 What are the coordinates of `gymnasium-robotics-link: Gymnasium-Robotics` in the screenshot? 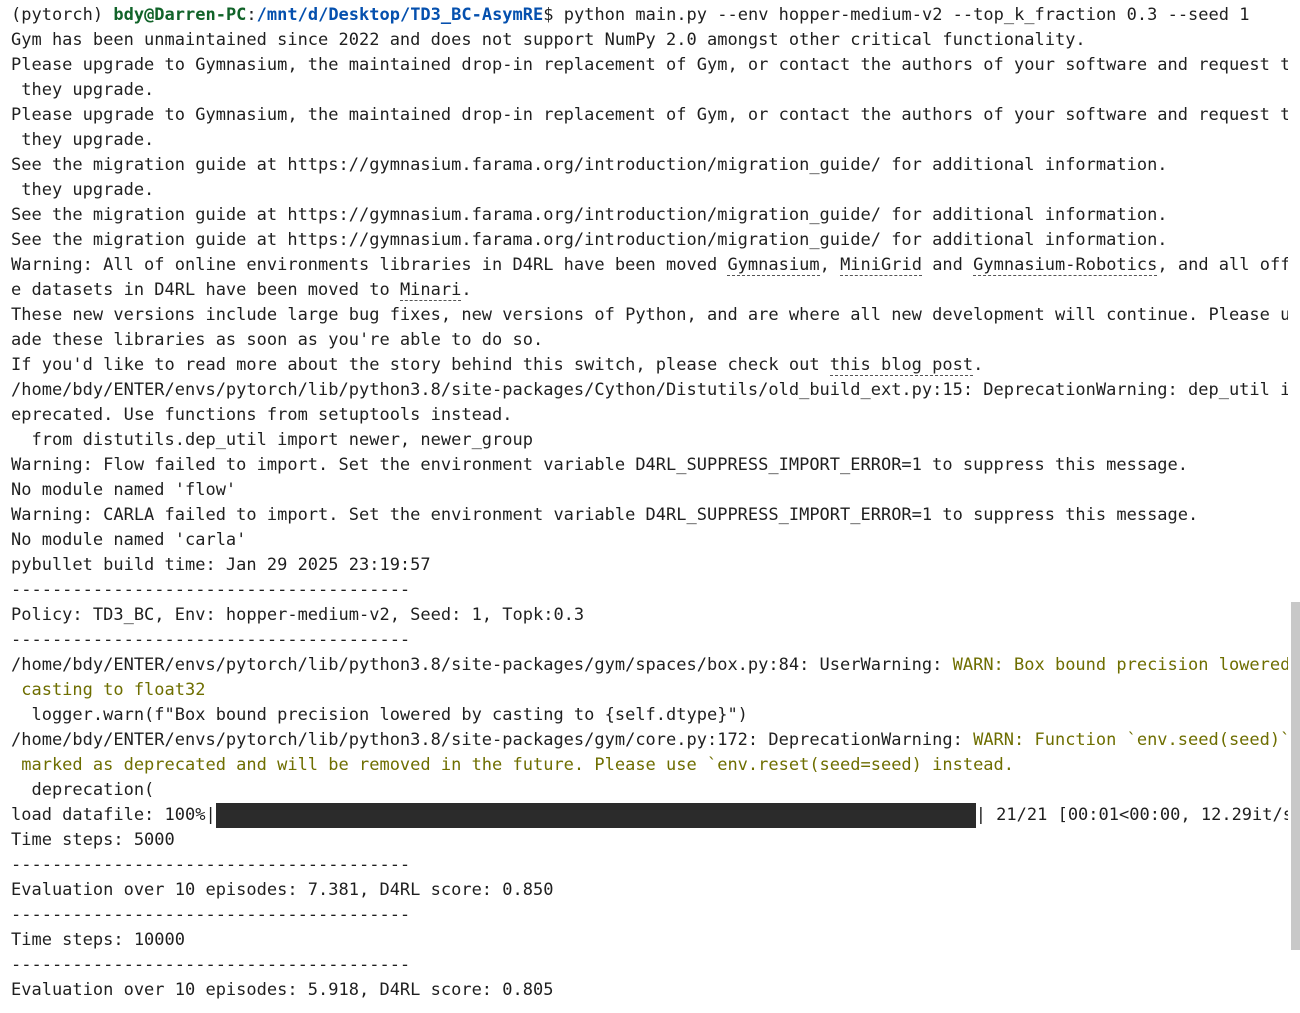 It's located at (1065, 265).